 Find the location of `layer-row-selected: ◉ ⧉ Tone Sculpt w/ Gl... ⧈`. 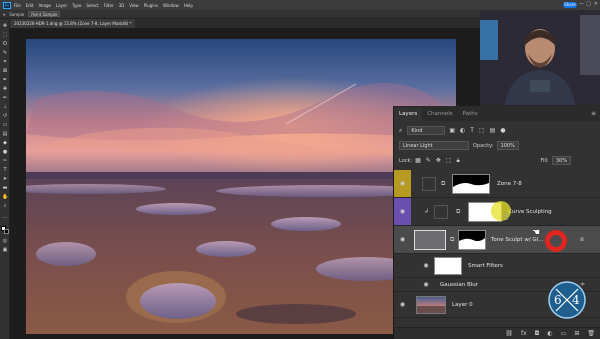

layer-row-selected: ◉ ⧉ Tone Sculpt w/ Gl... ⧈ is located at coordinates (497, 240).